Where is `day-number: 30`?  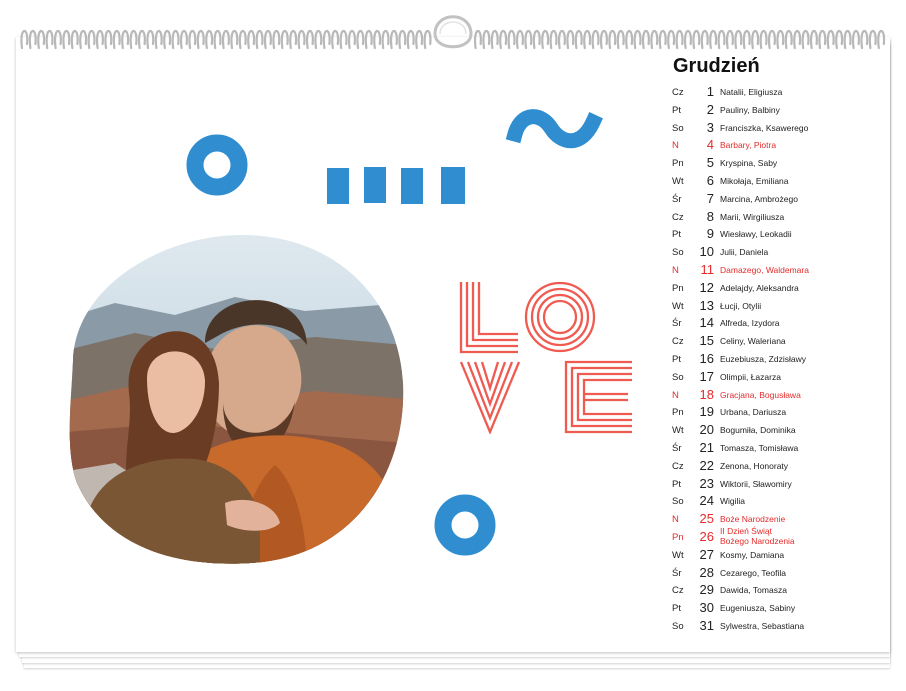
day-number: 30 is located at coordinates (706, 608).